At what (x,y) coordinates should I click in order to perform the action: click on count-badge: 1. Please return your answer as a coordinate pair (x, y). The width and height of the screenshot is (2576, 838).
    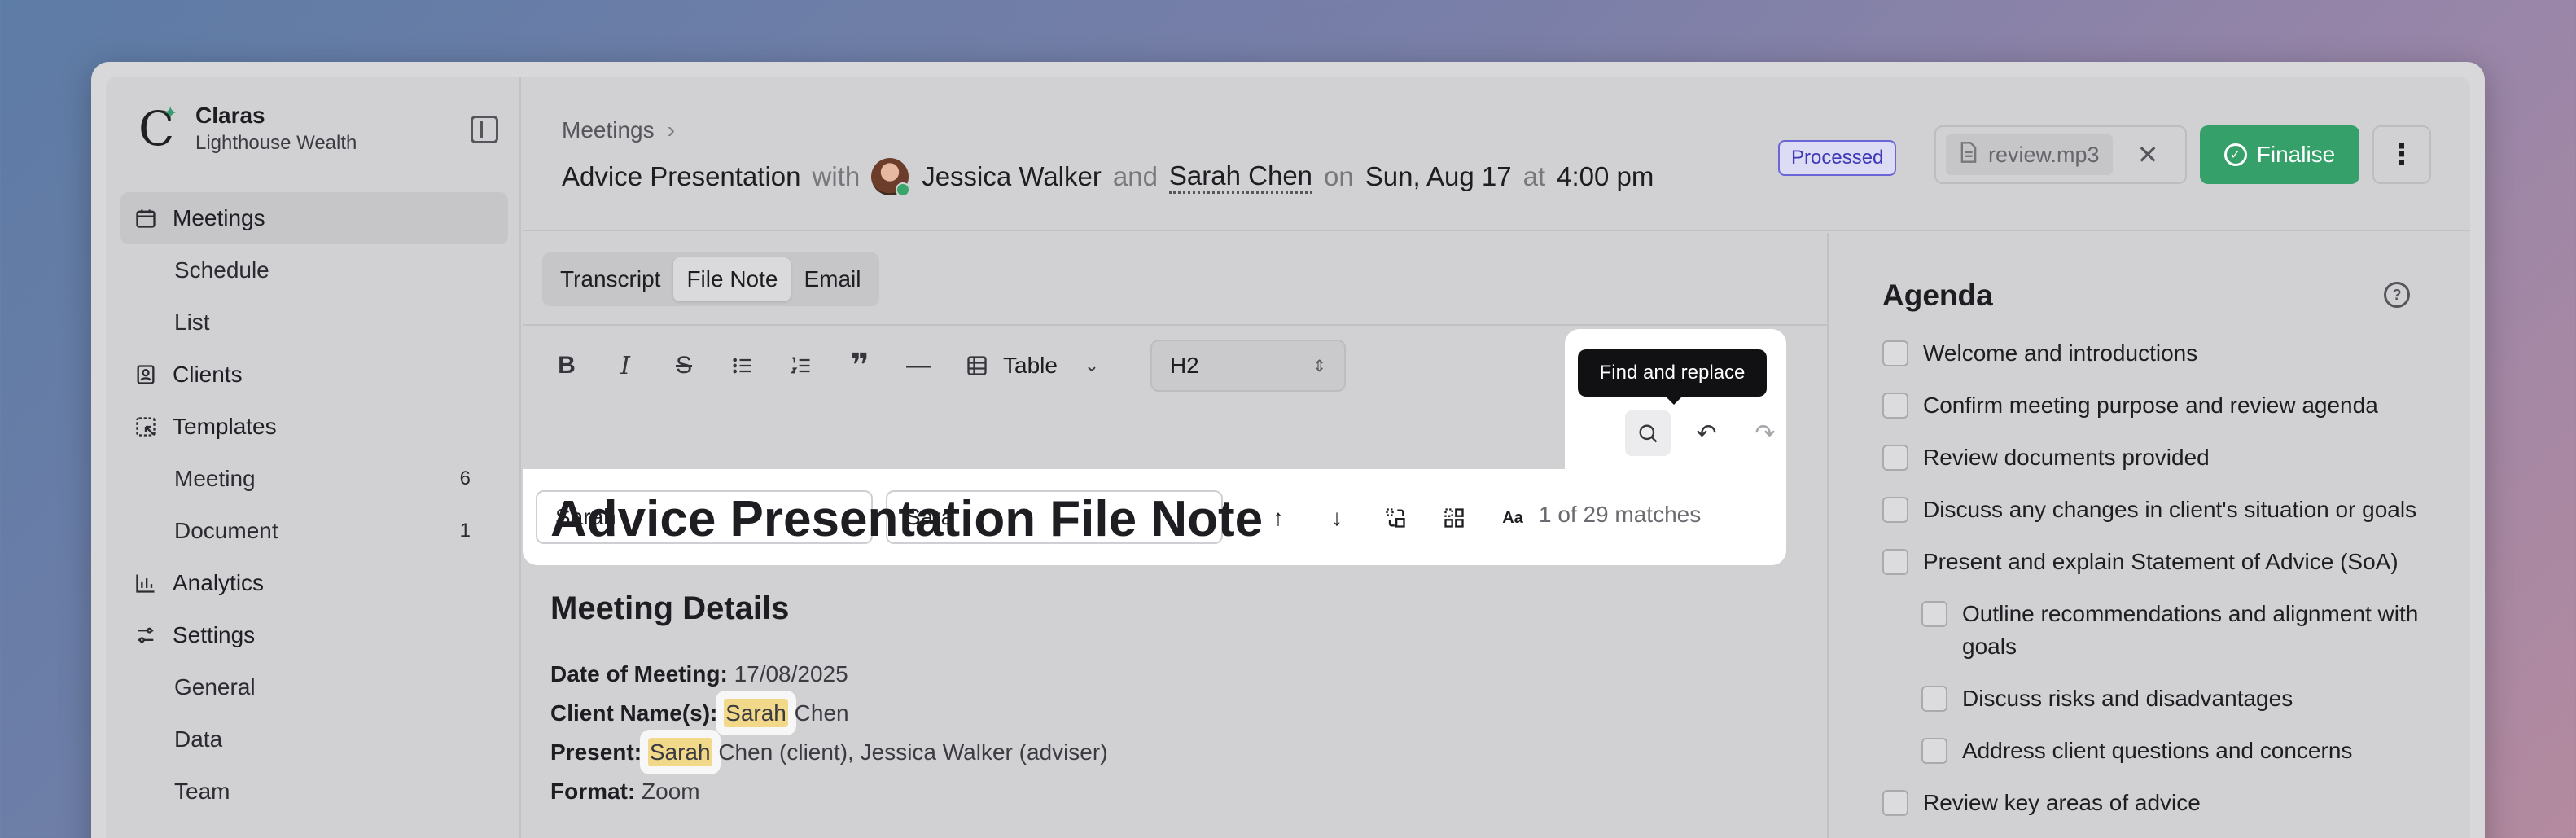
    Looking at the image, I should click on (465, 531).